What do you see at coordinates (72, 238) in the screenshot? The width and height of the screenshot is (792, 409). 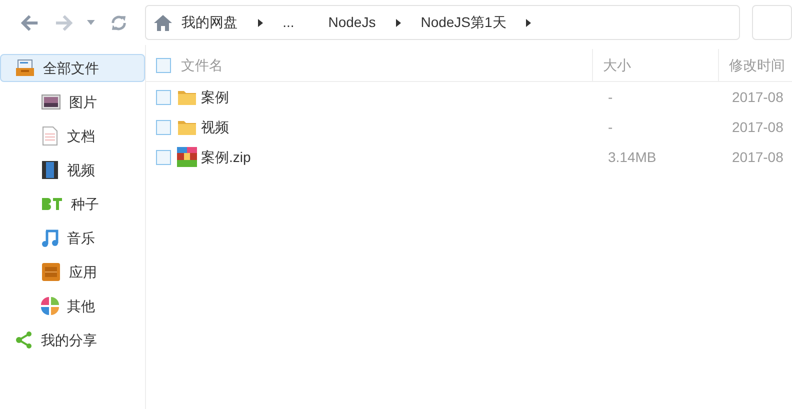 I see `sidebar-item: 音乐` at bounding box center [72, 238].